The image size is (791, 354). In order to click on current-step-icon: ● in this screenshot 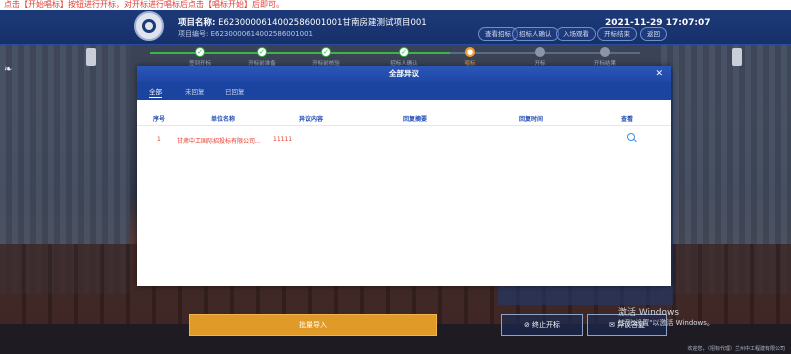, I will do `click(470, 52)`.